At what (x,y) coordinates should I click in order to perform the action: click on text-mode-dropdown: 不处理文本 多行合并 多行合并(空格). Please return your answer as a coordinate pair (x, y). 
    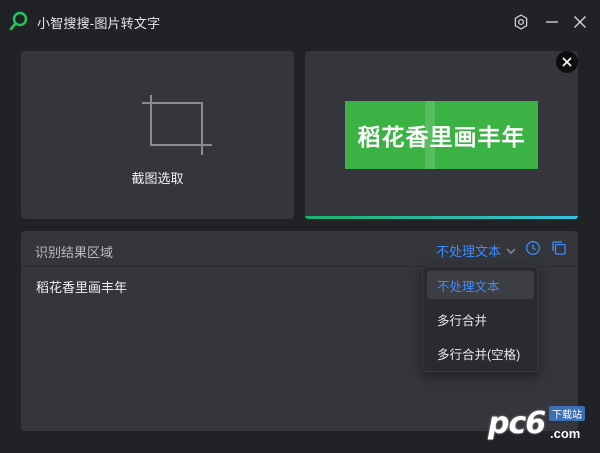
    Looking at the image, I should click on (480, 319).